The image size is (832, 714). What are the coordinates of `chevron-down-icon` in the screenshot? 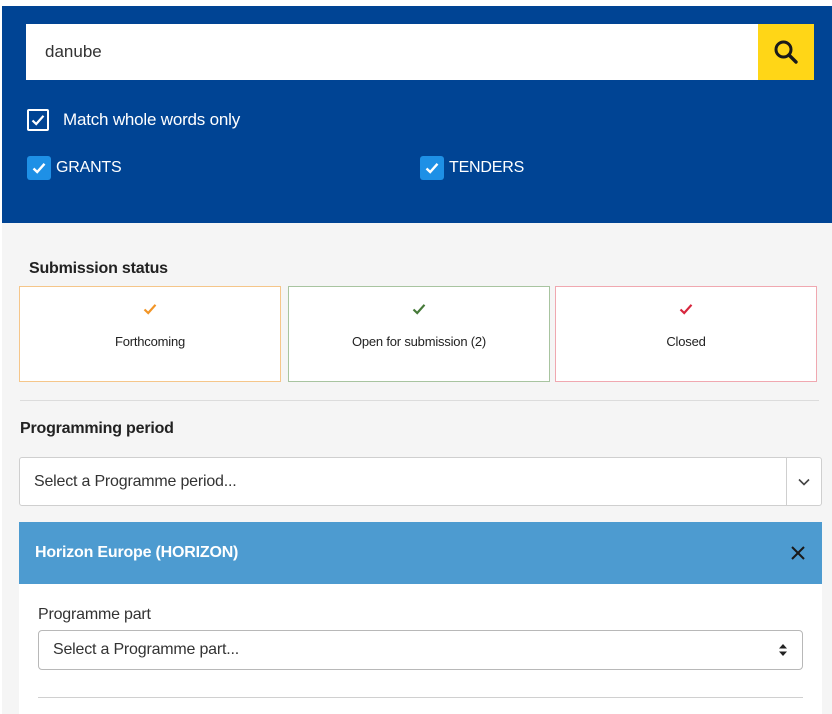 It's located at (804, 482).